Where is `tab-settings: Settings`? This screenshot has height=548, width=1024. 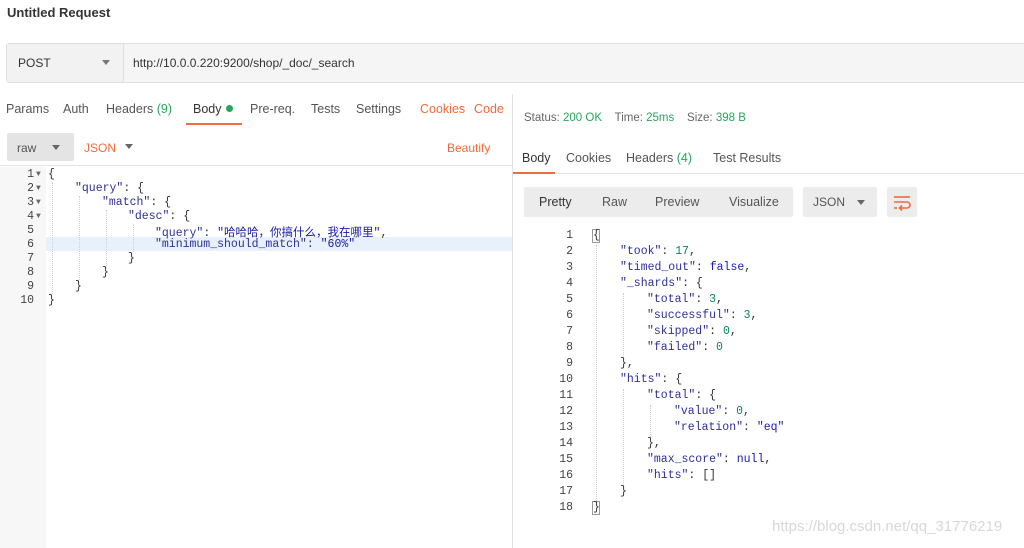
tab-settings: Settings is located at coordinates (378, 109).